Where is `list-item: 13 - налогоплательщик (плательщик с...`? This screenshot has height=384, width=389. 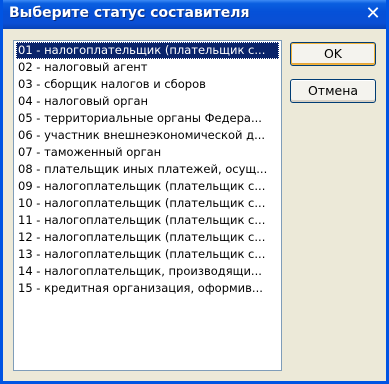 list-item: 13 - налогоплательщик (плательщик с... is located at coordinates (147, 254).